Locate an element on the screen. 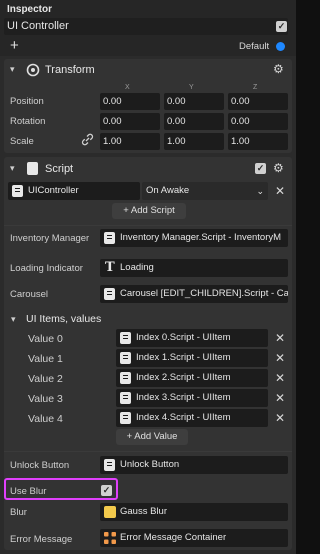  ui-item-field: Index 1.Script - UIItem is located at coordinates (192, 358).